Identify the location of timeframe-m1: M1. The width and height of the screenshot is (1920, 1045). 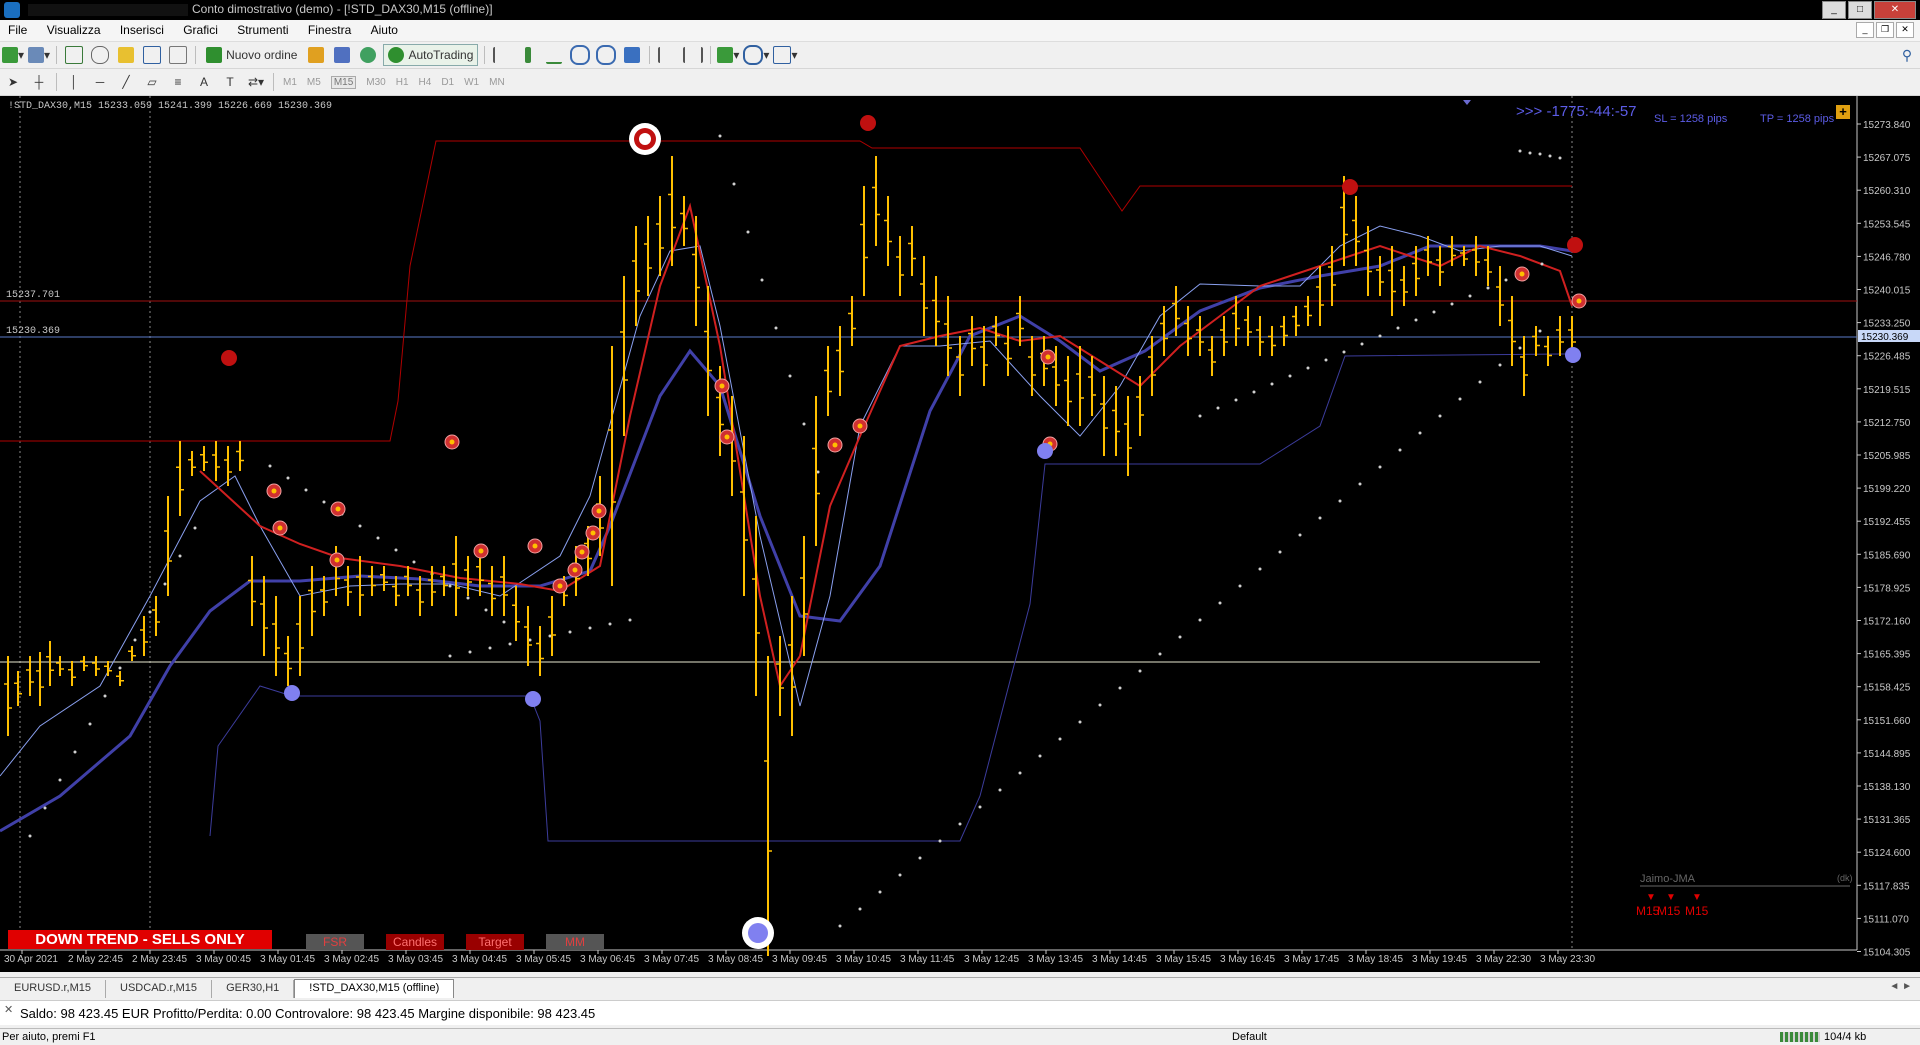
(290, 82).